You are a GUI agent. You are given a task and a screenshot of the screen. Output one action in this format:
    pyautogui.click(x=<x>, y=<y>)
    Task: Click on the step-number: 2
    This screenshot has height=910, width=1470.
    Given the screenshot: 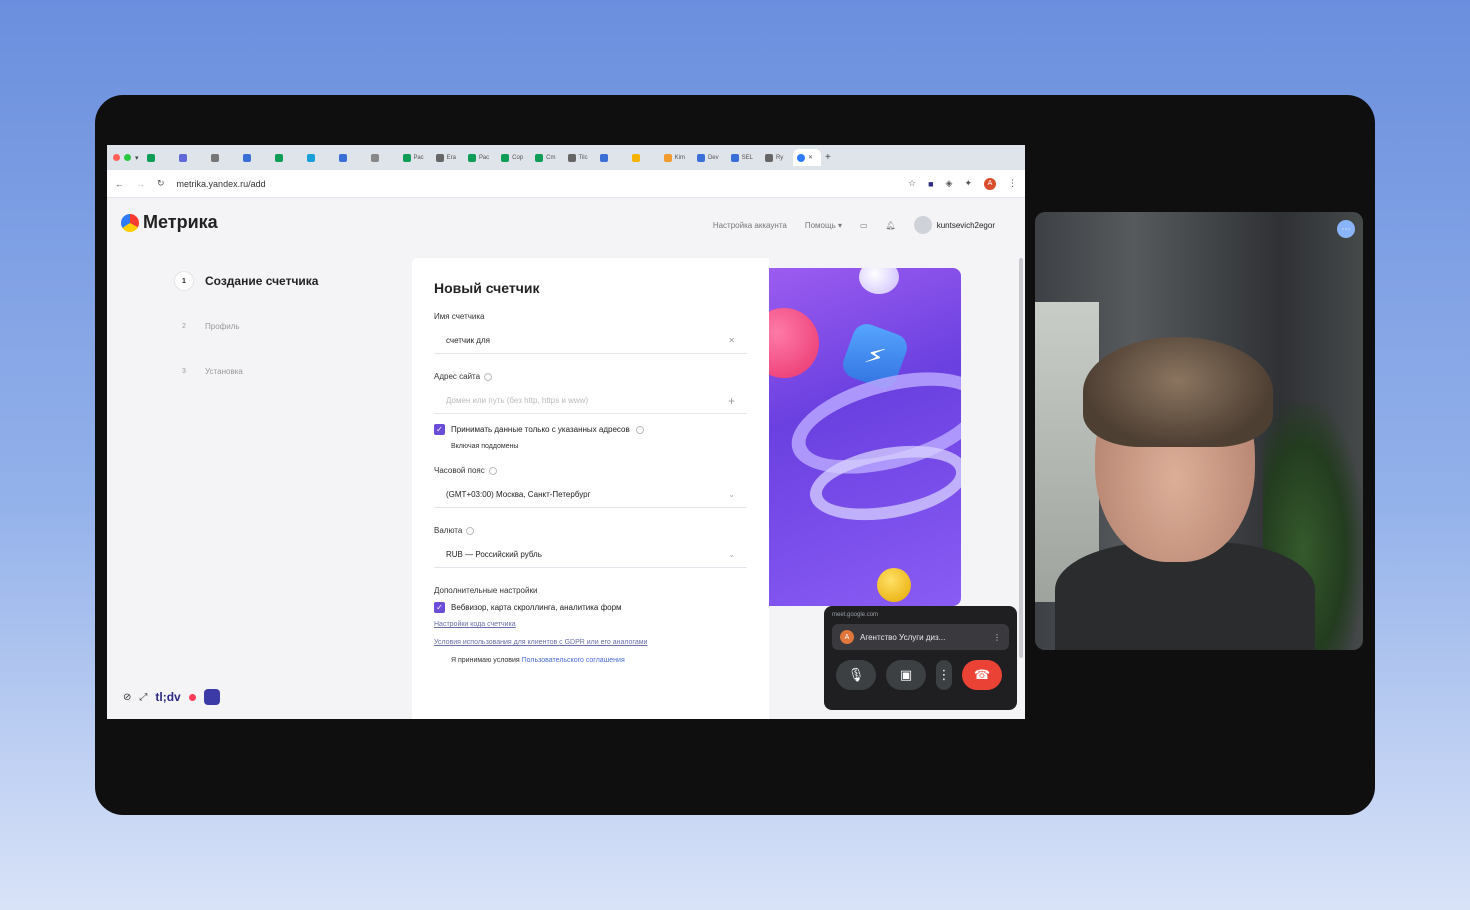 What is the action you would take?
    pyautogui.click(x=184, y=326)
    